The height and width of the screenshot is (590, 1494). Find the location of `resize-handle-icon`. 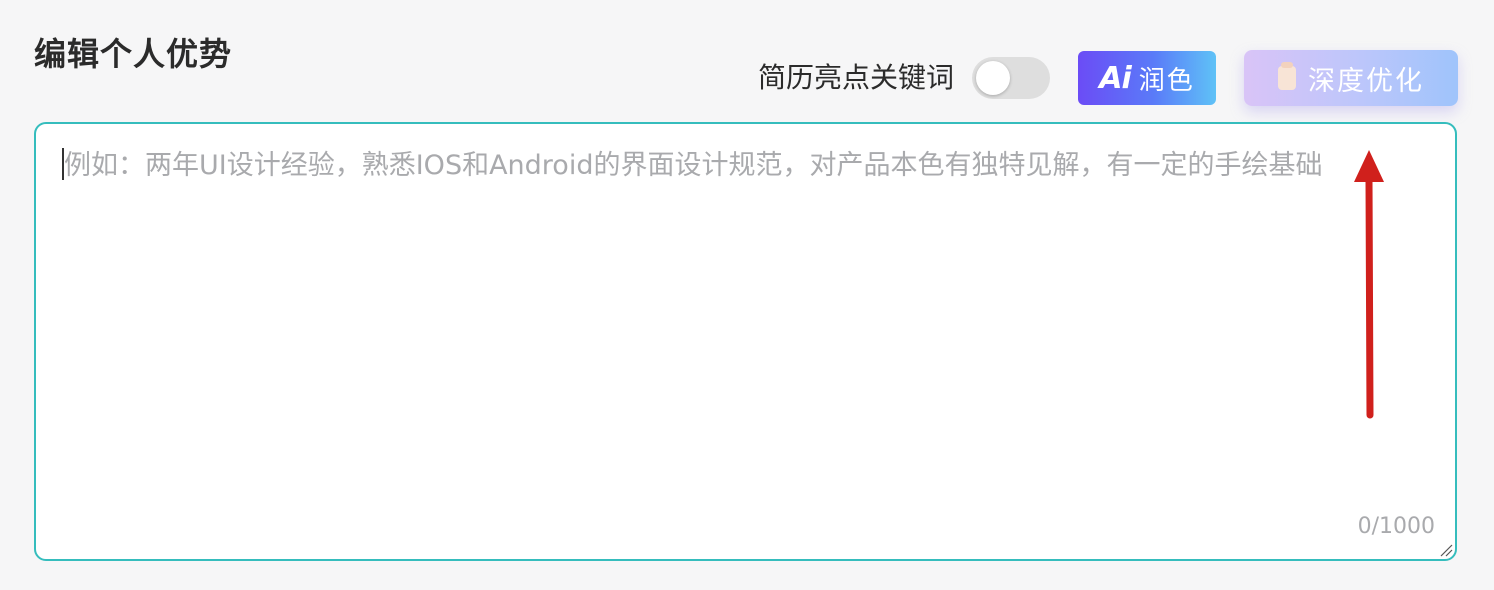

resize-handle-icon is located at coordinates (1446, 550).